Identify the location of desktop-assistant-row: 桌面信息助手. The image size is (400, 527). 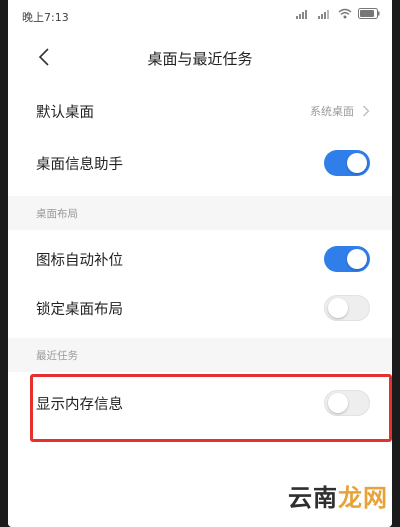
(200, 163).